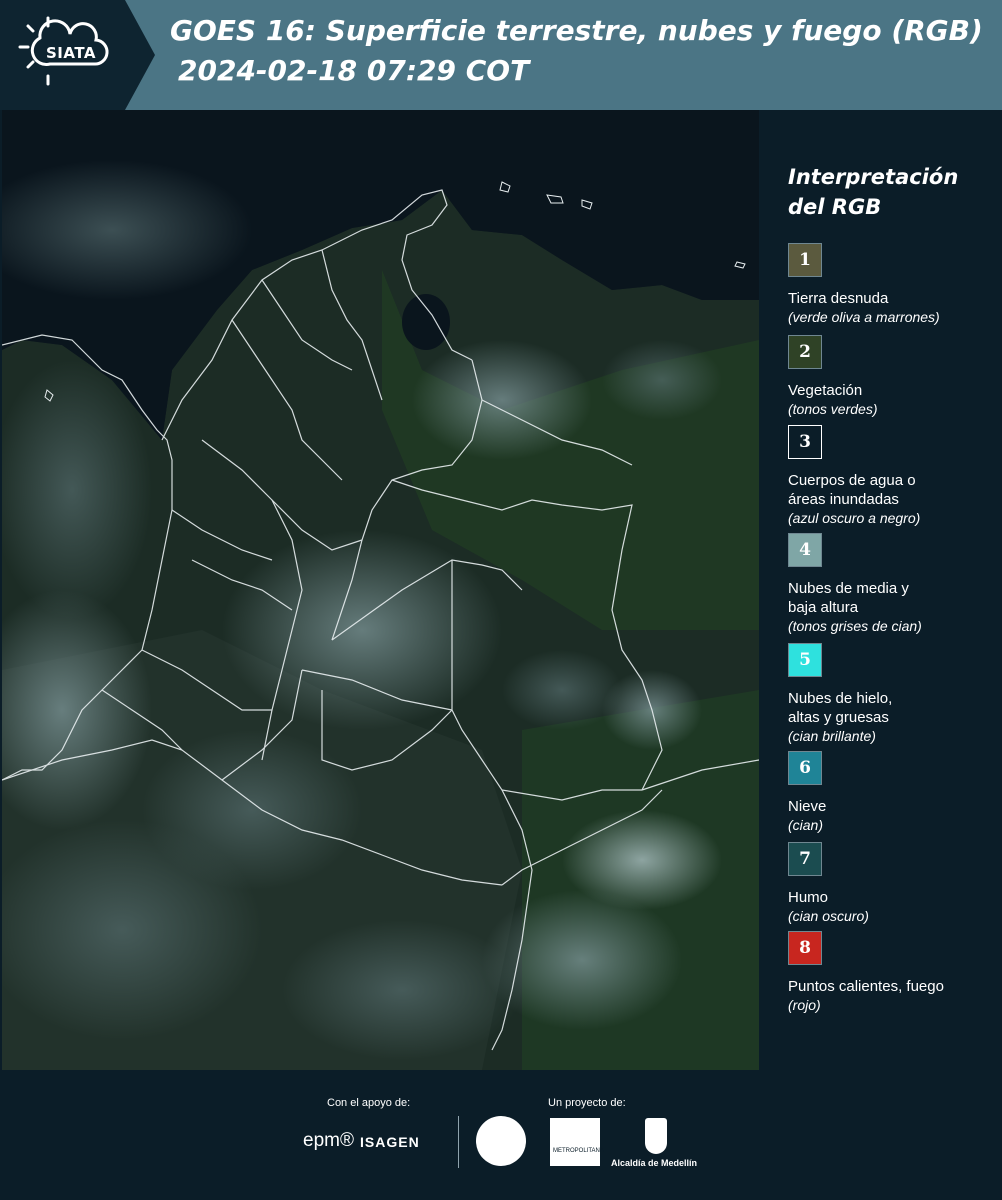  Describe the element at coordinates (390, 1142) in the screenshot. I see `isagen-logo: ISAGEN` at that location.